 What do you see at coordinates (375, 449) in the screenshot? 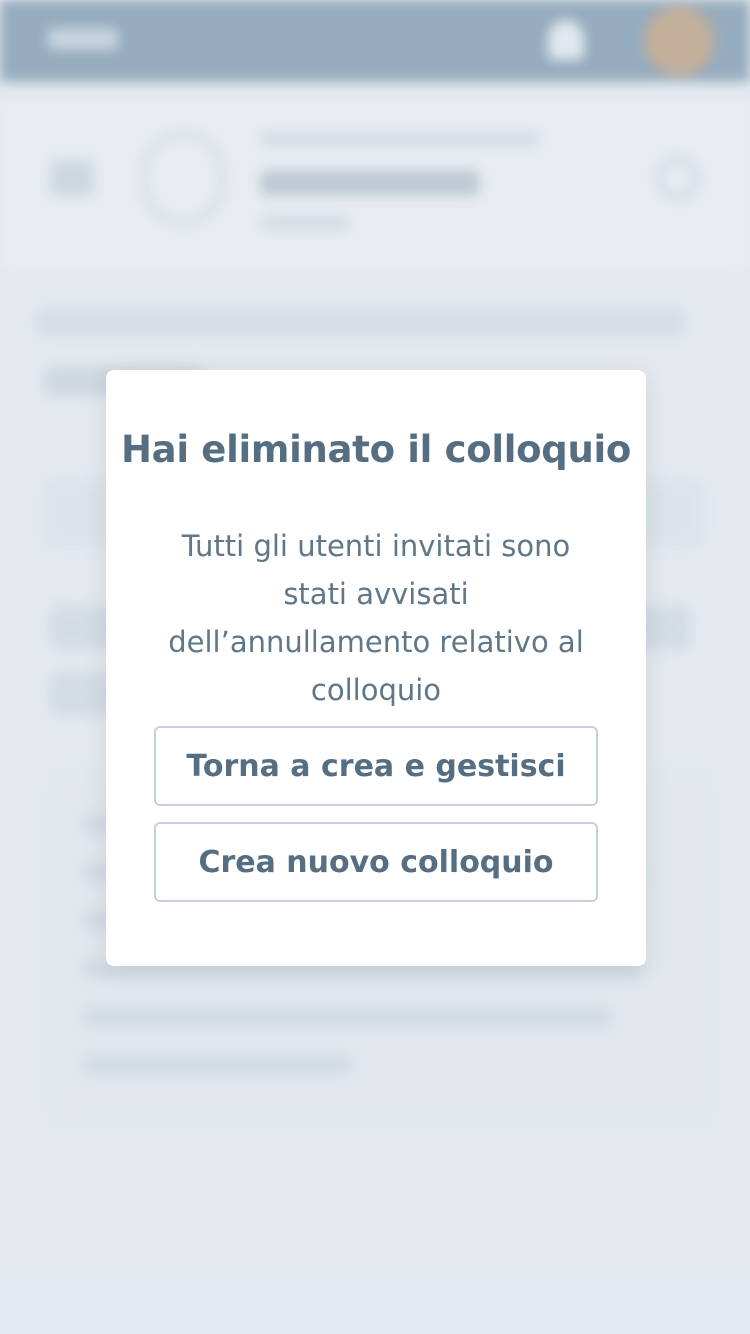
I see `dialog-title: Hai eliminato il colloquio` at bounding box center [375, 449].